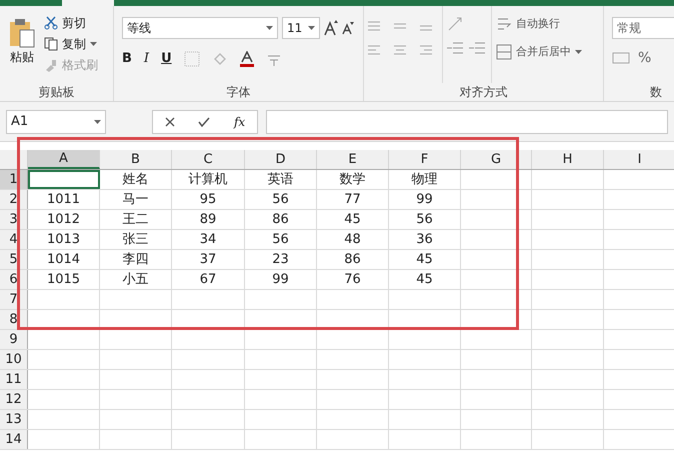  What do you see at coordinates (208, 159) in the screenshot?
I see `column-header: C` at bounding box center [208, 159].